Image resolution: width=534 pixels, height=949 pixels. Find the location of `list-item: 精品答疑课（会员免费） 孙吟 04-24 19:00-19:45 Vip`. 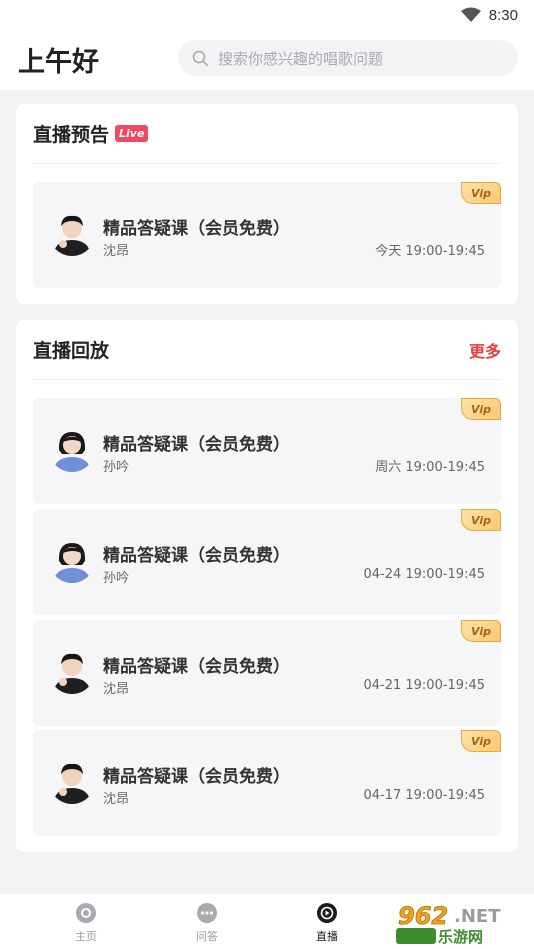

list-item: 精品答疑课（会员免费） 孙吟 04-24 19:00-19:45 Vip is located at coordinates (267, 562).